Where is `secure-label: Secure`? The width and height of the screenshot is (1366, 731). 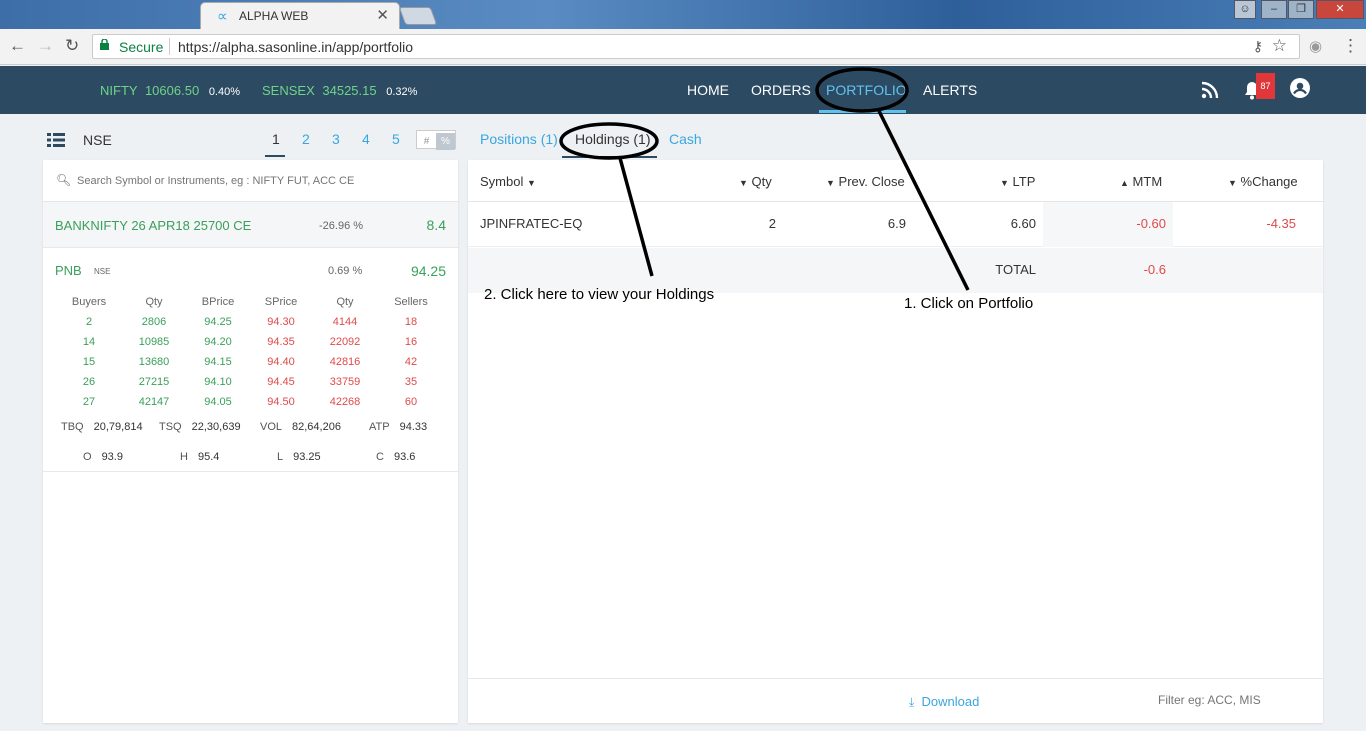
secure-label: Secure is located at coordinates (141, 47).